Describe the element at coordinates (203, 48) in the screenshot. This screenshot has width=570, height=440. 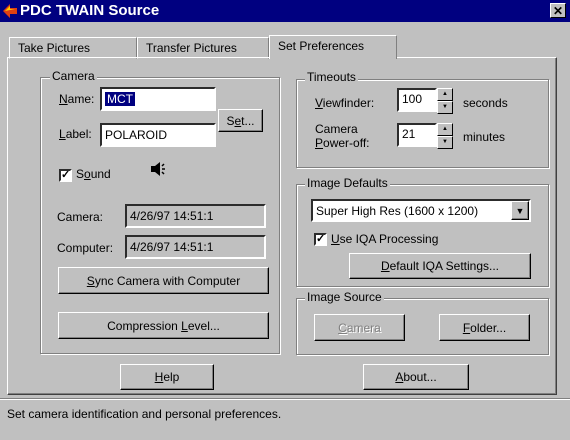
I see `tab-transfer-pictures: Transfer Pictures` at that location.